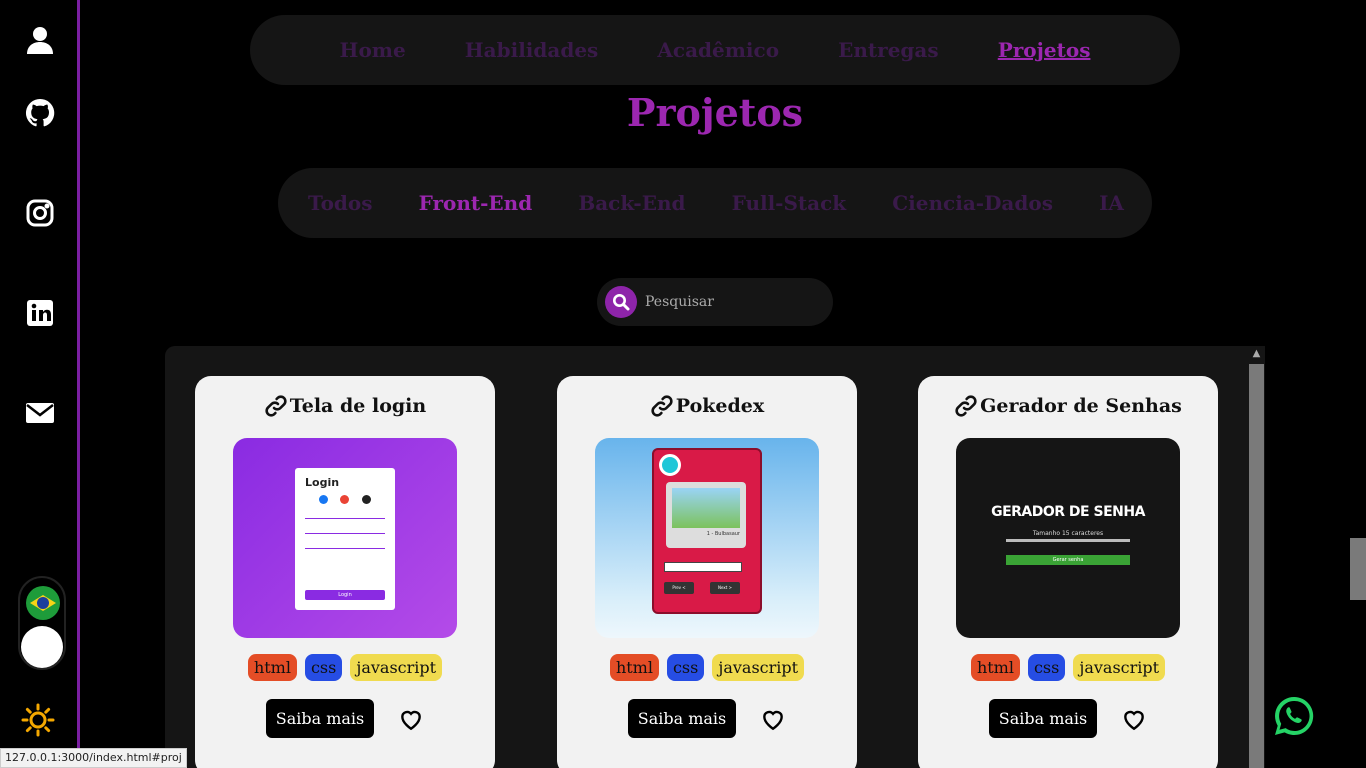 Image resolution: width=1366 pixels, height=768 pixels. Describe the element at coordinates (476, 203) in the screenshot. I see `filter-front-end: Front-End` at that location.